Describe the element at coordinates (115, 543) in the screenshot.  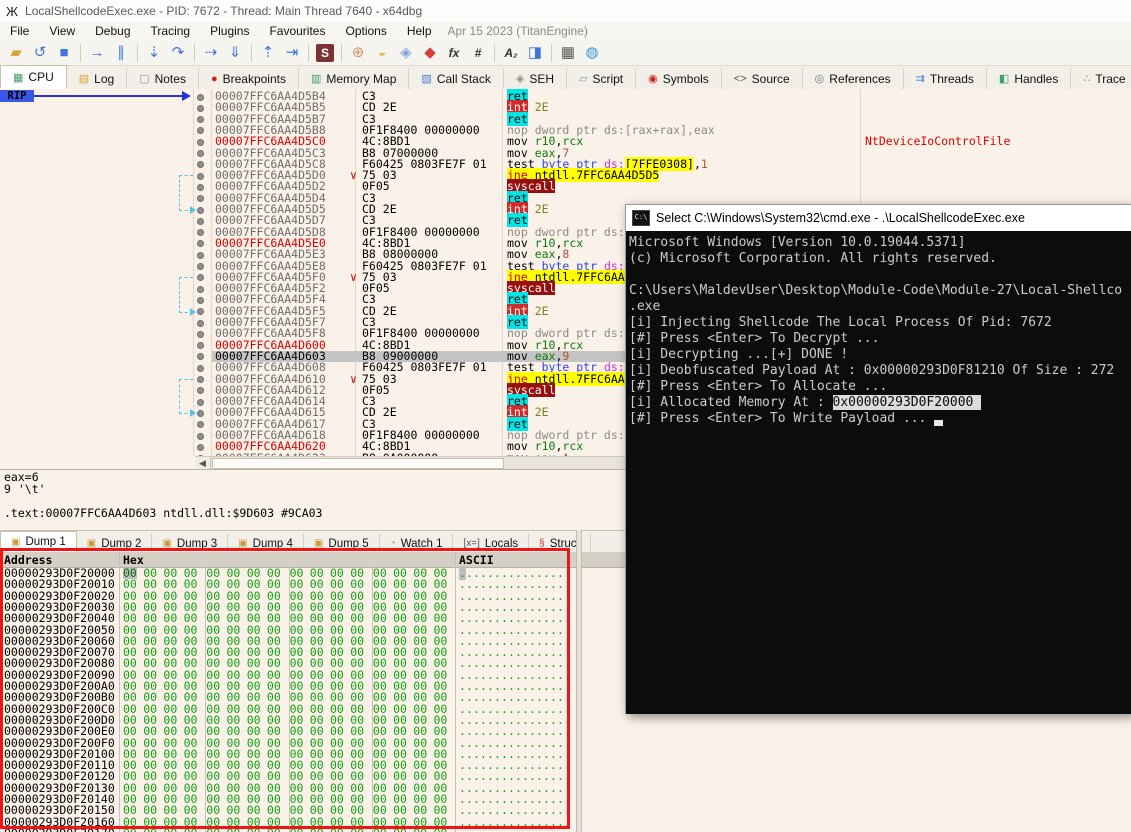
I see `tab-dump-2: ▣ Dump 2` at that location.